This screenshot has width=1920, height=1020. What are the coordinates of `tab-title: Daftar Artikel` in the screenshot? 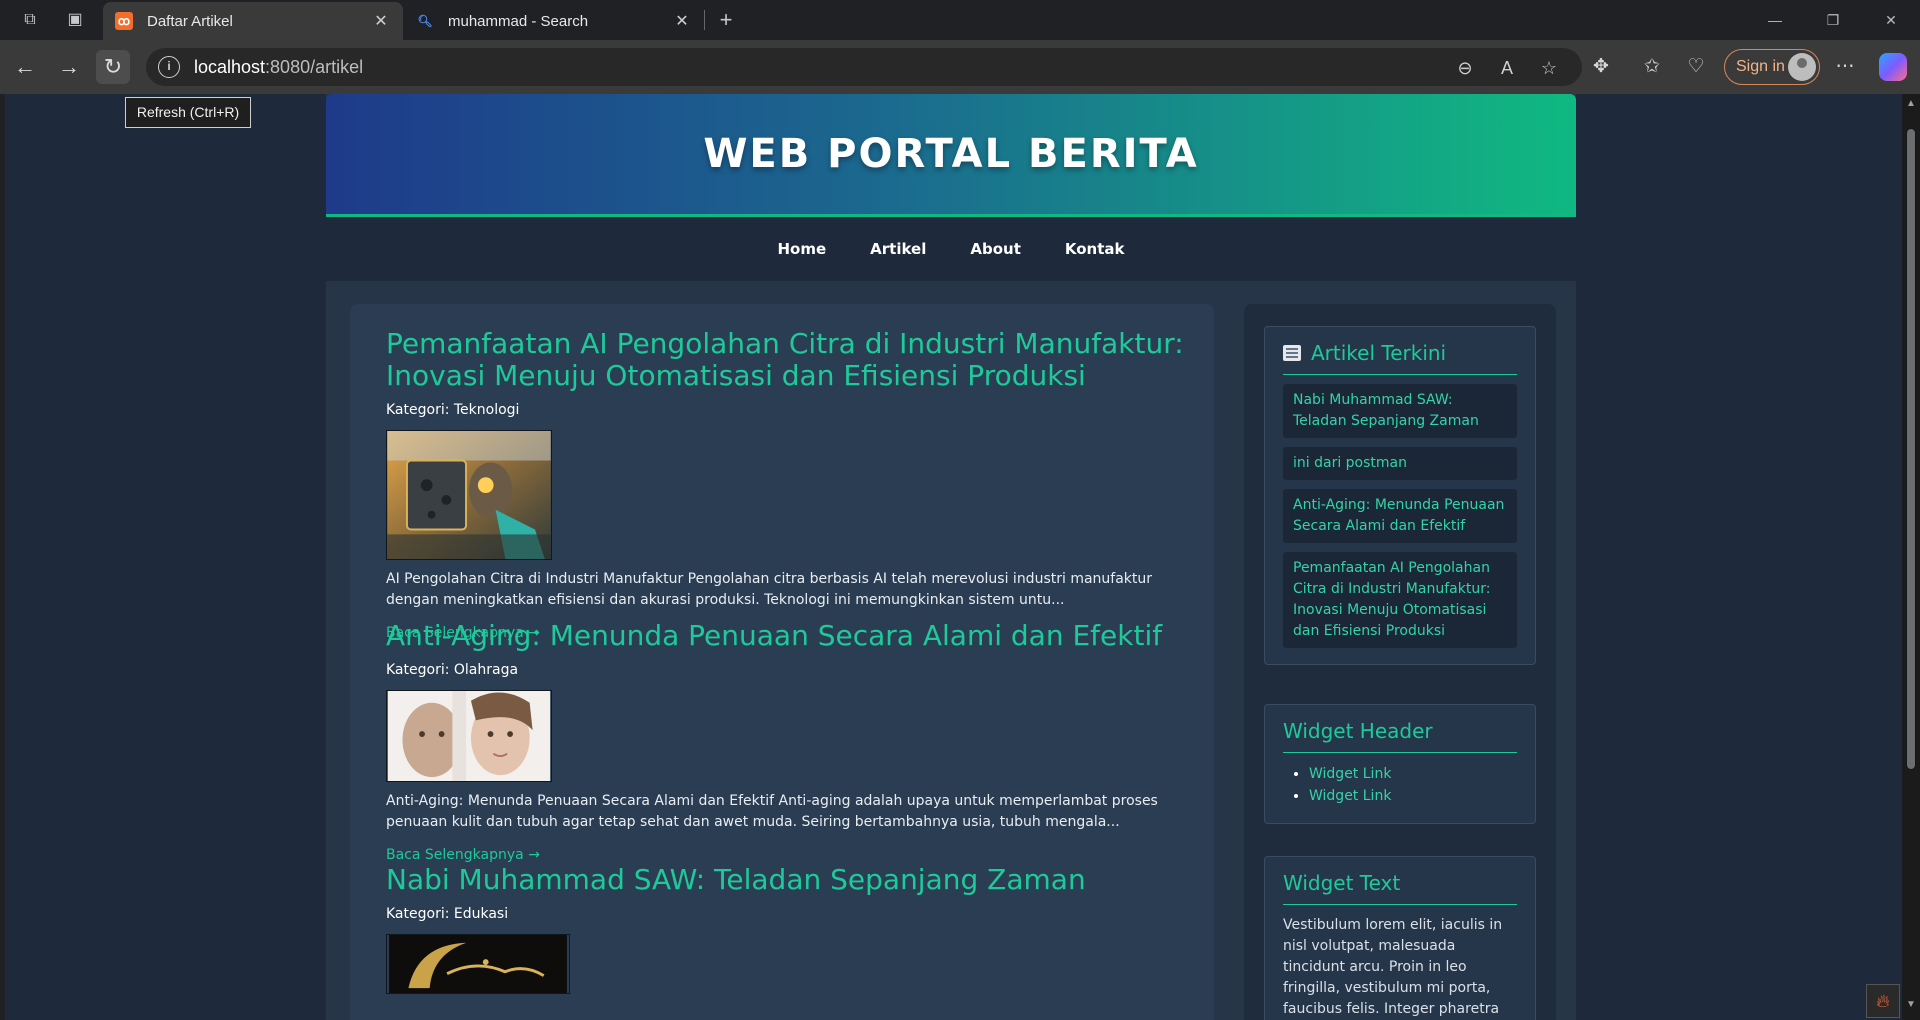 It's located at (190, 21).